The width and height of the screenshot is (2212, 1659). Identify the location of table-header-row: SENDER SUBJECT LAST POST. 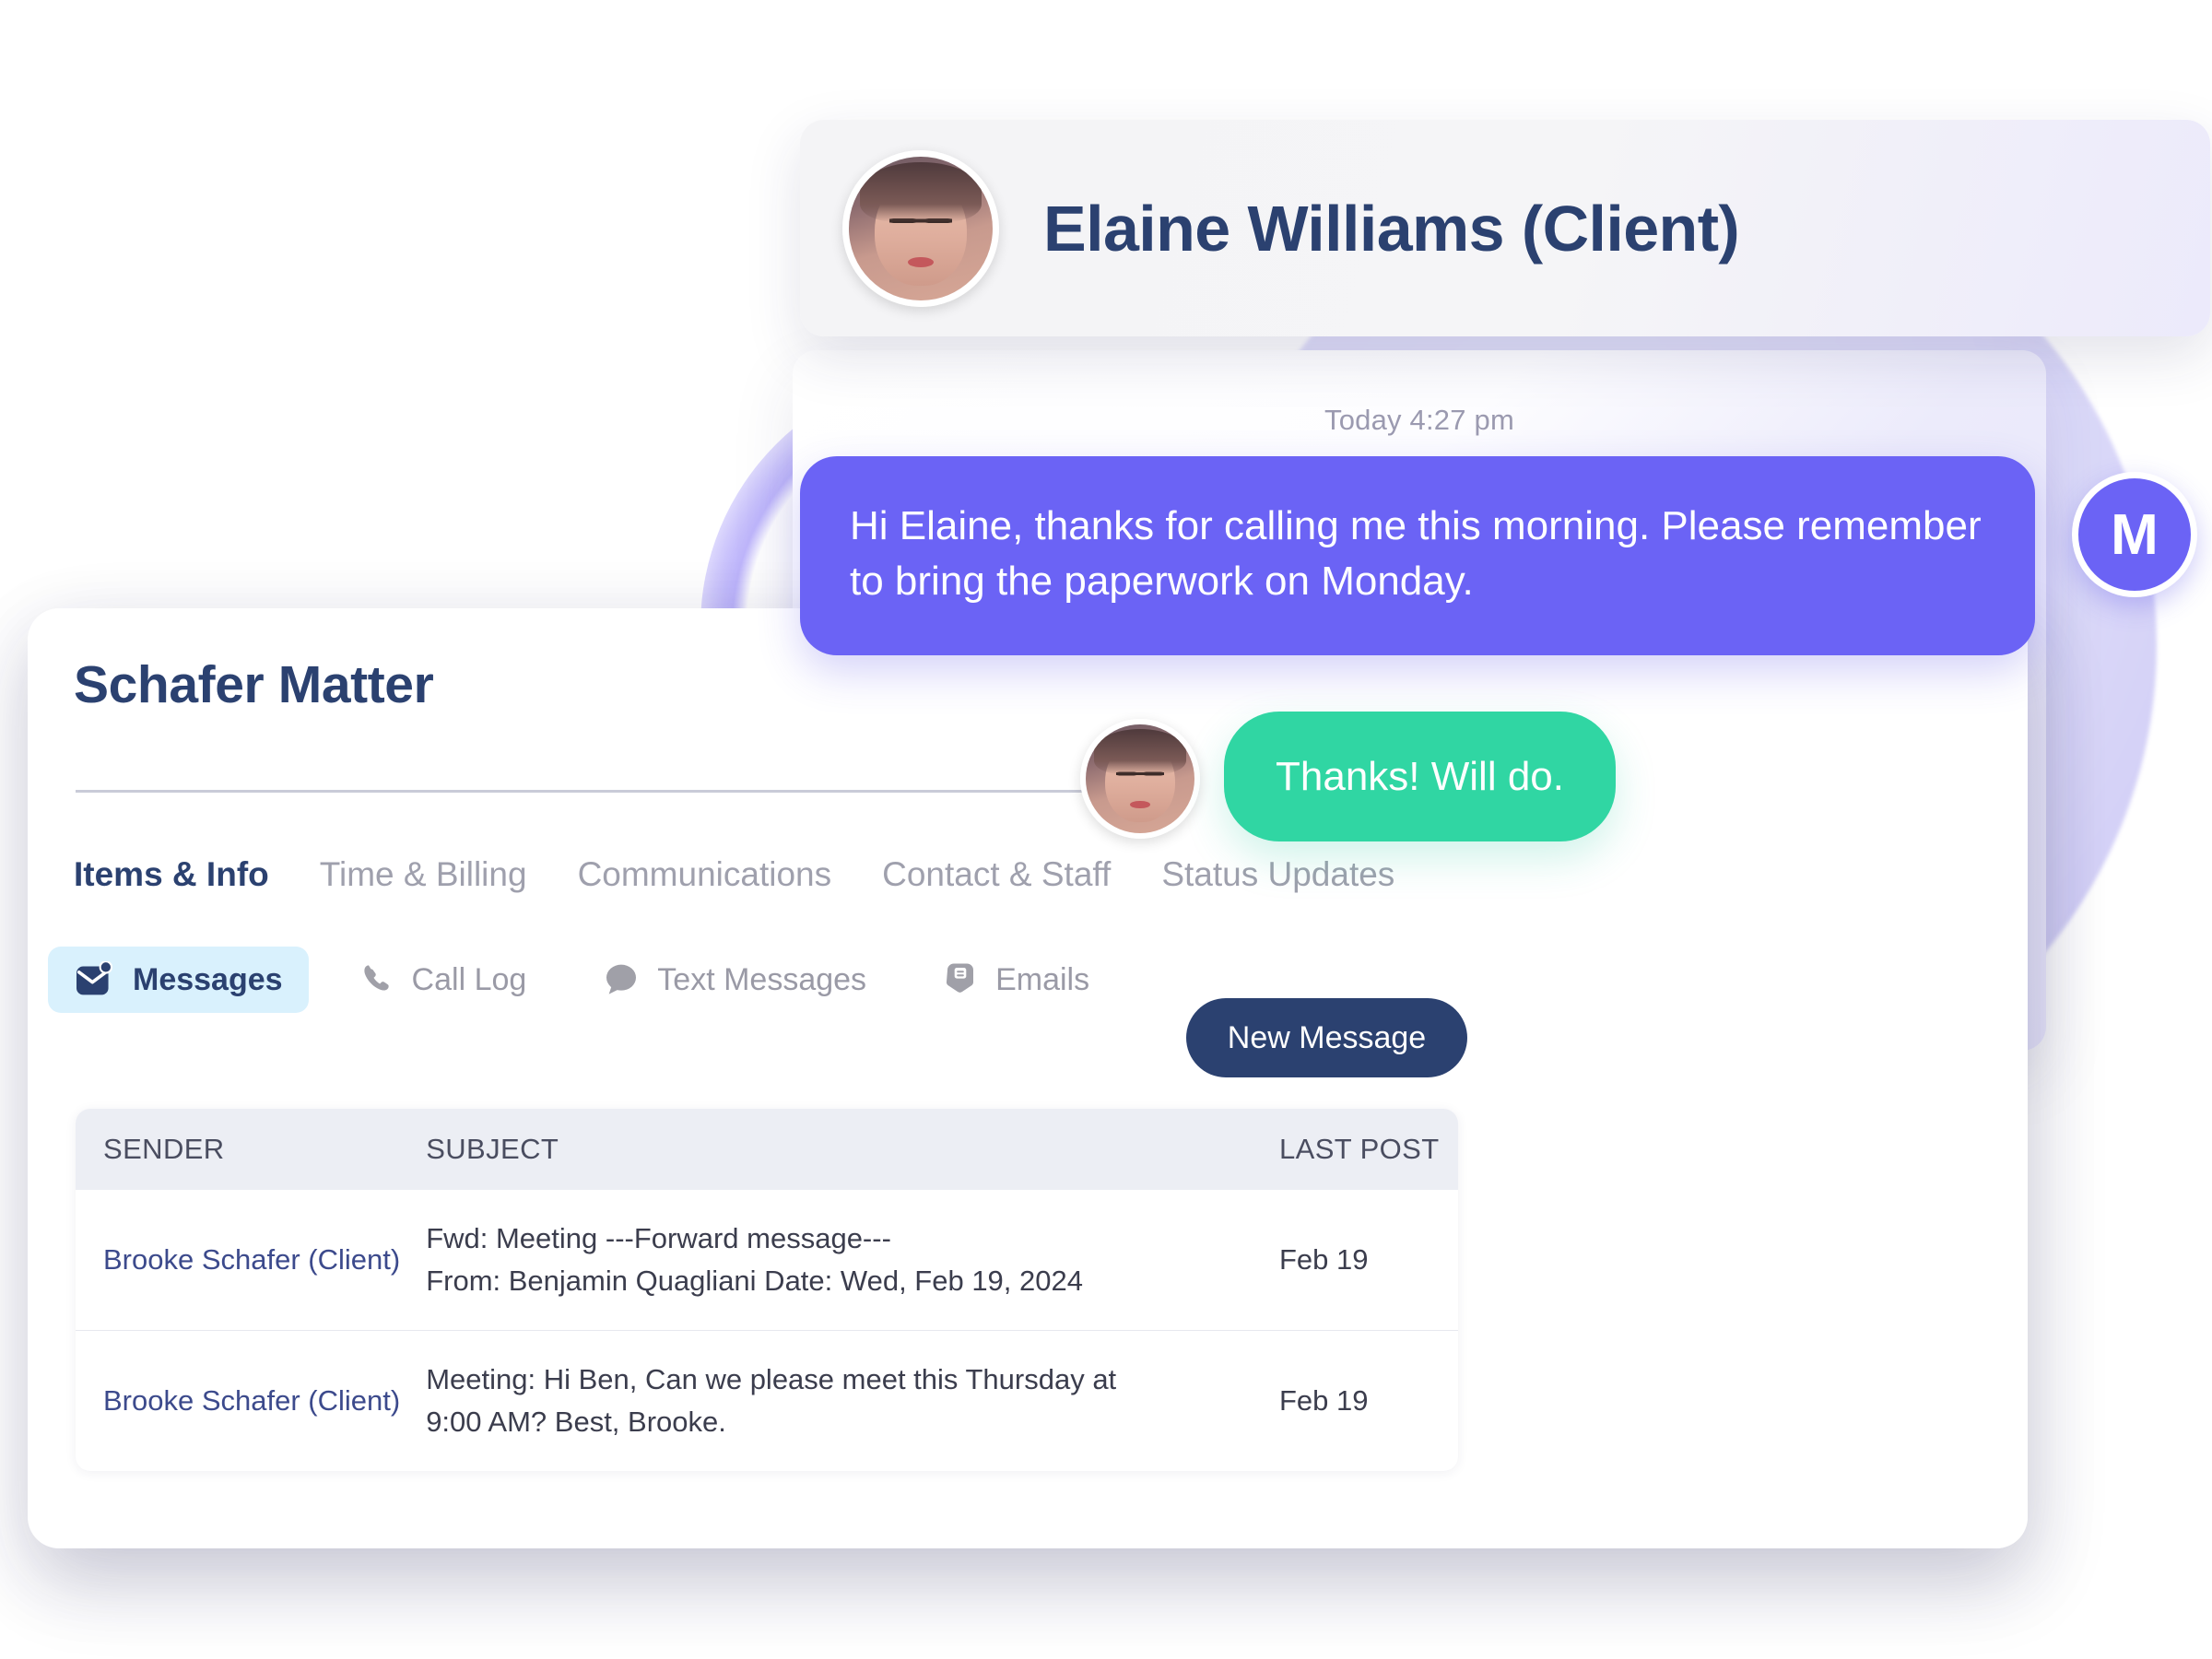
(767, 1149).